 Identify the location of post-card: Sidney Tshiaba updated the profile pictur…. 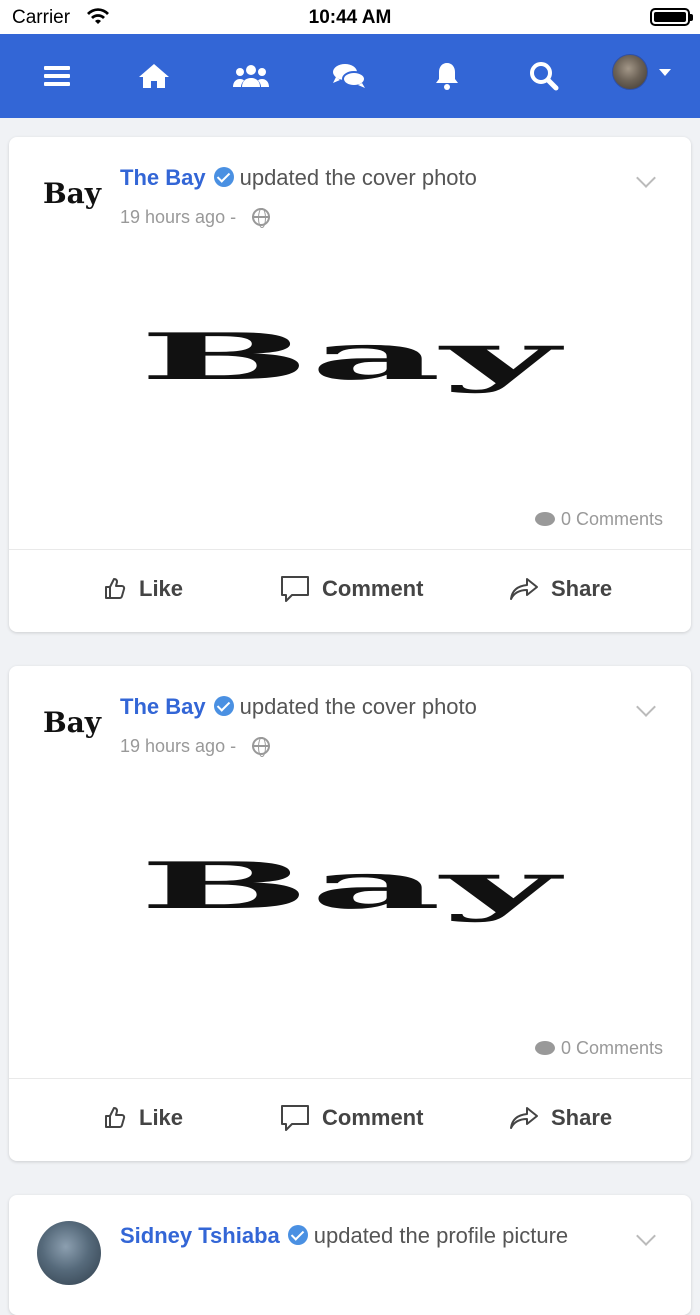
(350, 1255).